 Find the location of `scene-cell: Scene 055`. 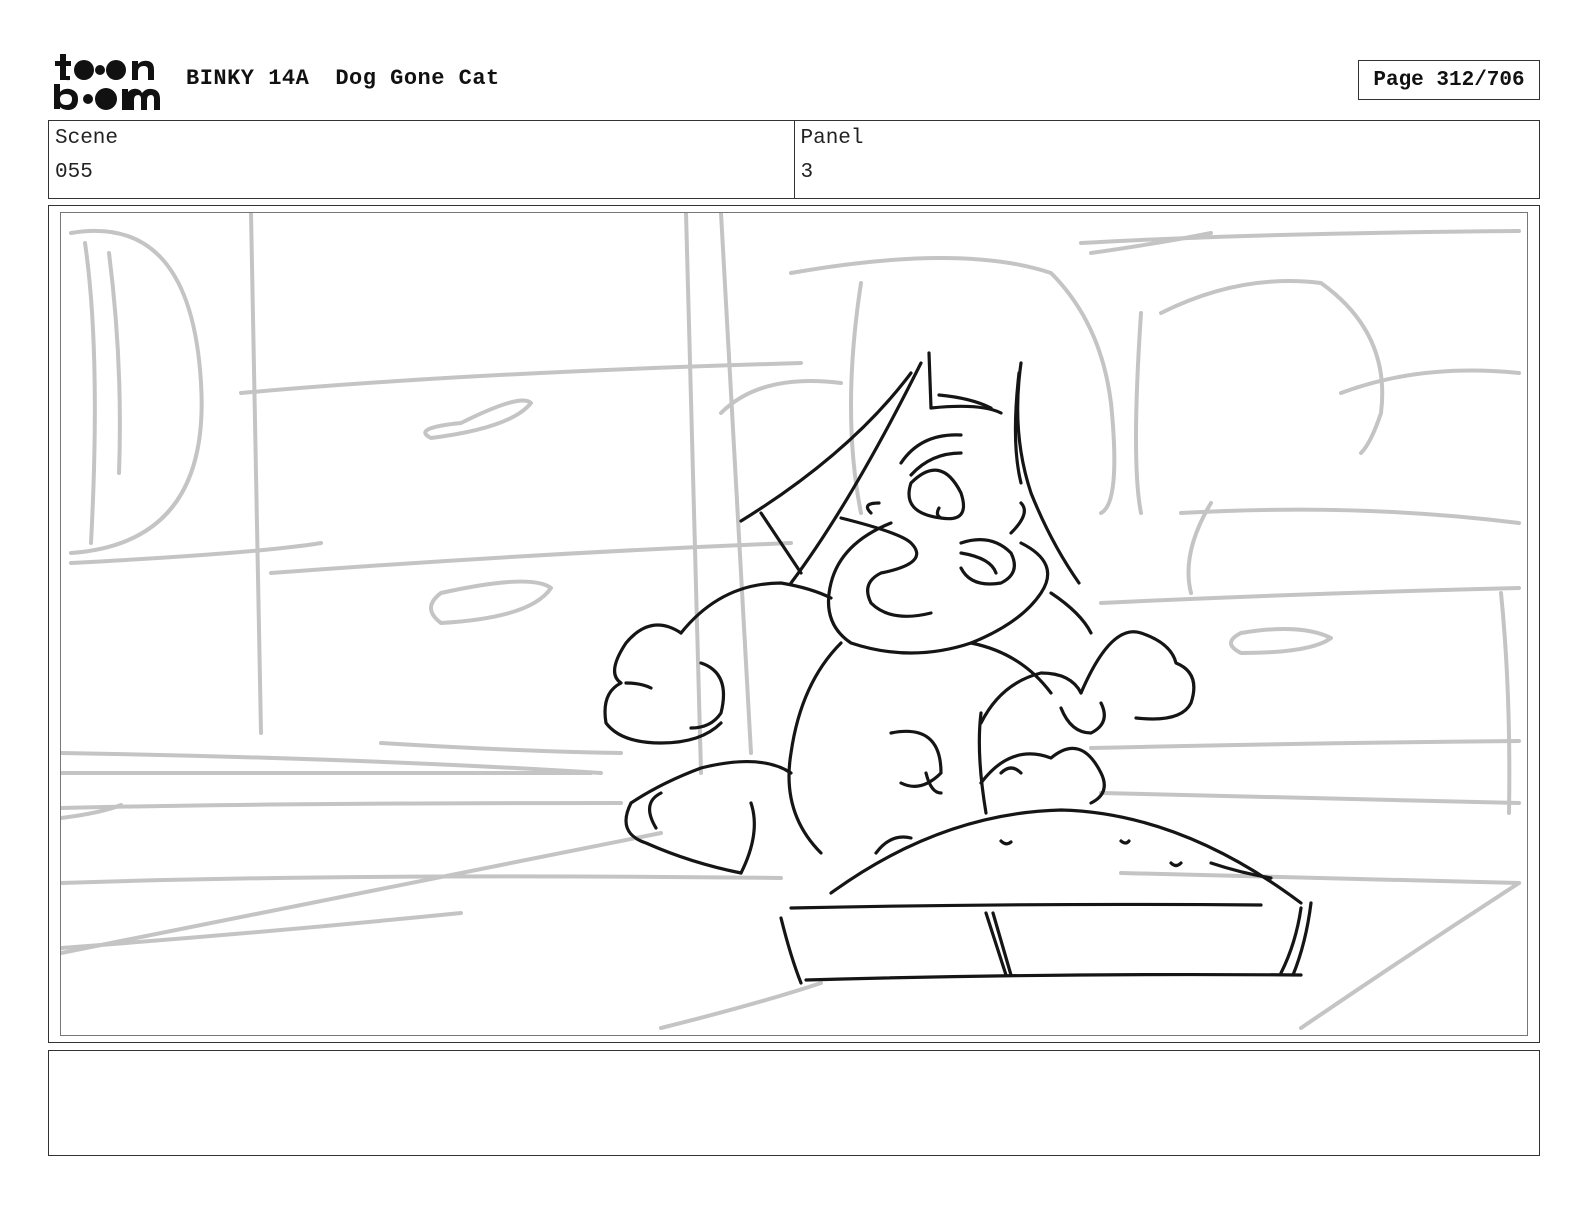

scene-cell: Scene 055 is located at coordinates (421, 159).